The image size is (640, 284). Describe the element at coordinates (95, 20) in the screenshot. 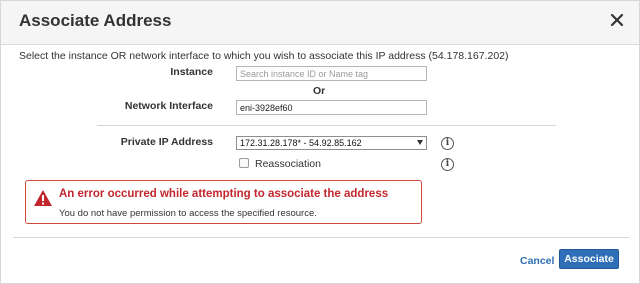

I see `dialog-title: Associate Address` at that location.